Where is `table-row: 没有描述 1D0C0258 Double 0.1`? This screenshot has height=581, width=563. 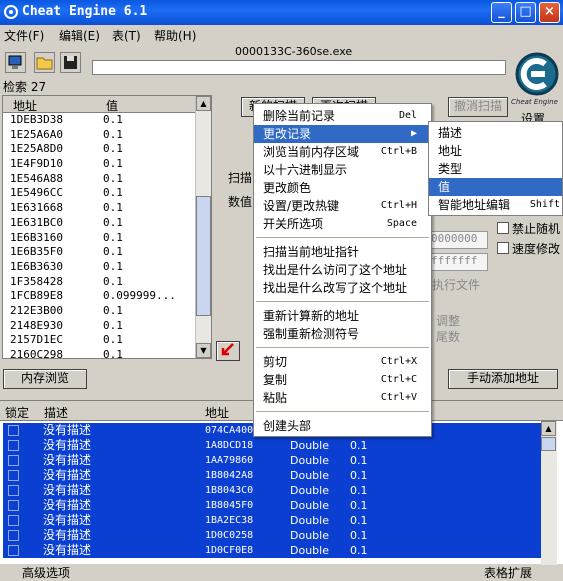 table-row: 没有描述 1D0C0258 Double 0.1 is located at coordinates (272, 535).